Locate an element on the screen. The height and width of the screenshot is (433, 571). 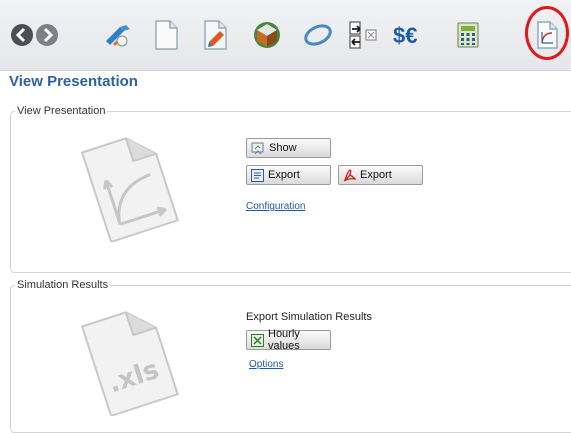
orbit-button is located at coordinates (318, 35).